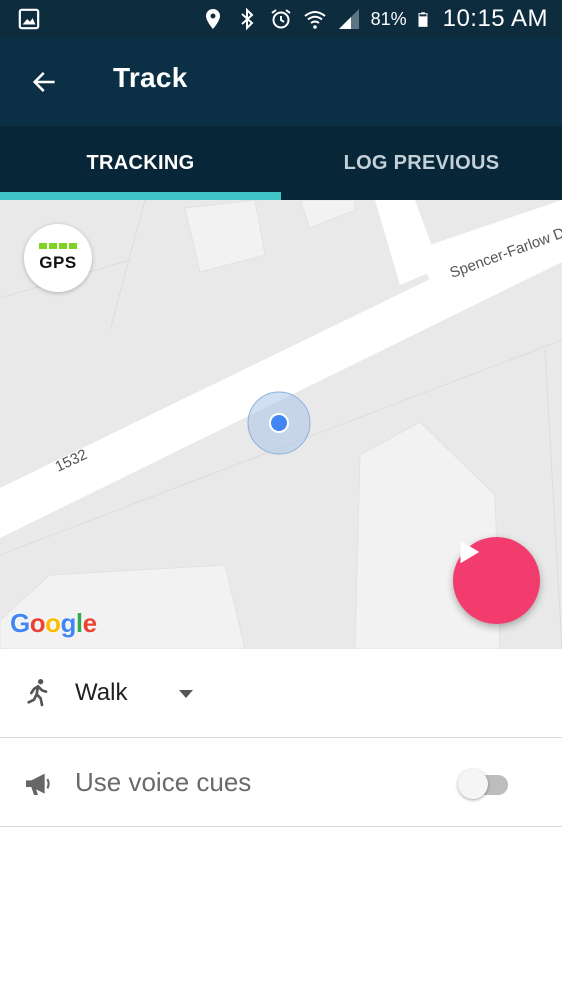 Image resolution: width=562 pixels, height=999 pixels. Describe the element at coordinates (37, 693) in the screenshot. I see `walk-icon` at that location.